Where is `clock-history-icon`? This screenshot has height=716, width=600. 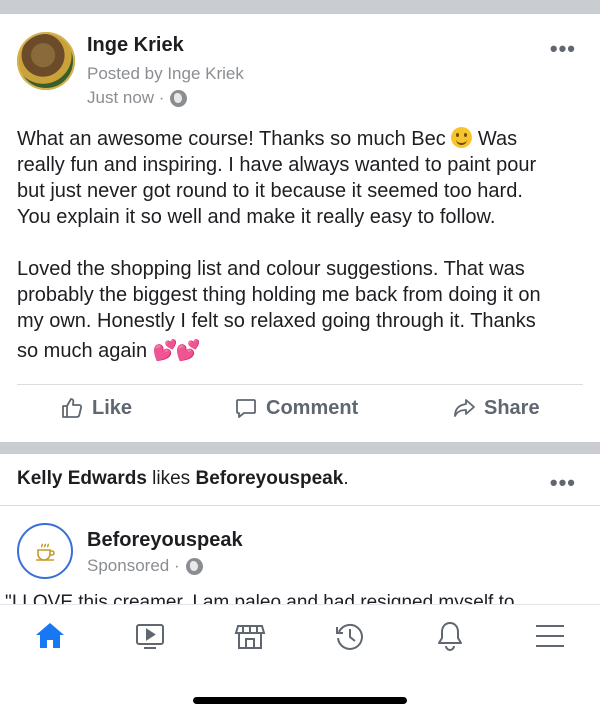
clock-history-icon is located at coordinates (349, 636).